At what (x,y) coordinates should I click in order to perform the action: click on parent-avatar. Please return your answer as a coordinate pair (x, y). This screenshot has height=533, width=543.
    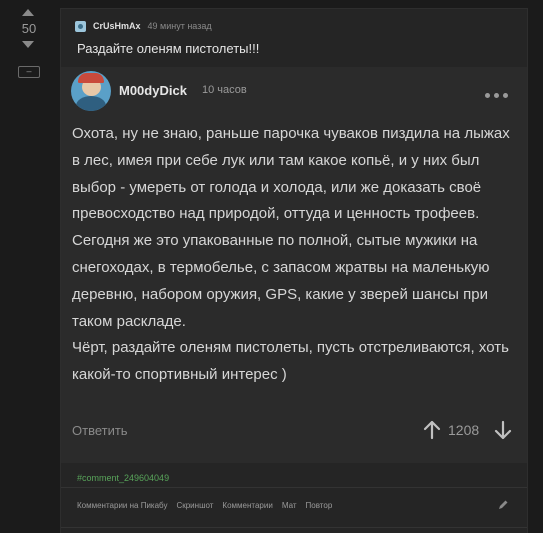
    Looking at the image, I should click on (80, 26).